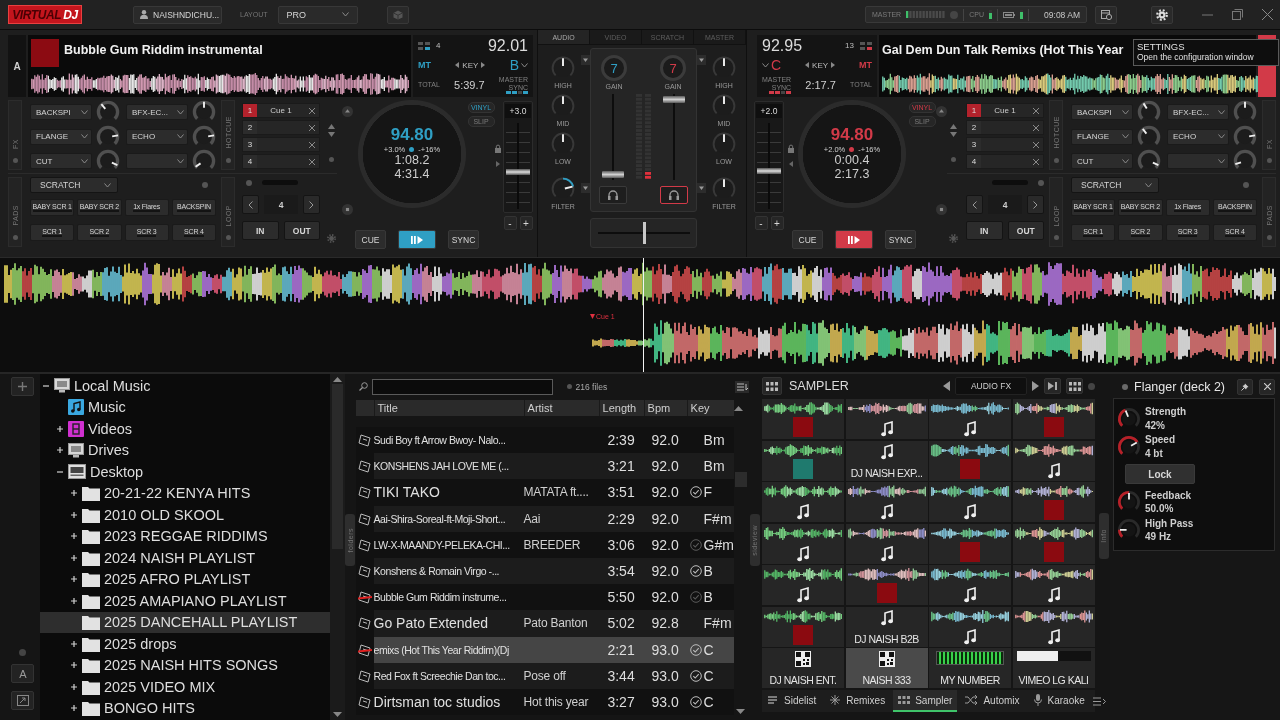 This screenshot has width=1280, height=720. What do you see at coordinates (857, 701) in the screenshot?
I see `panel-tab: Remixes` at bounding box center [857, 701].